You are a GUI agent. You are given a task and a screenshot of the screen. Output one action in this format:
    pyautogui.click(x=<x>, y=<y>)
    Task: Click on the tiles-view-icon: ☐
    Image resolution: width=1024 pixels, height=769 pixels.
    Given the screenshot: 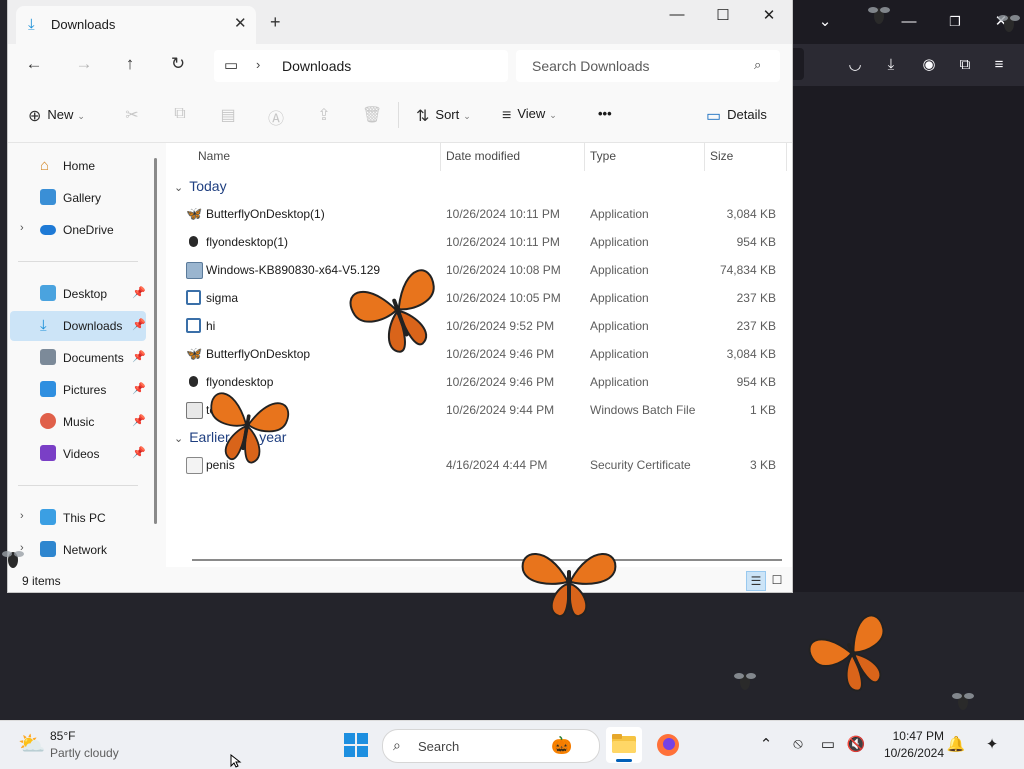 What is the action you would take?
    pyautogui.click(x=777, y=580)
    